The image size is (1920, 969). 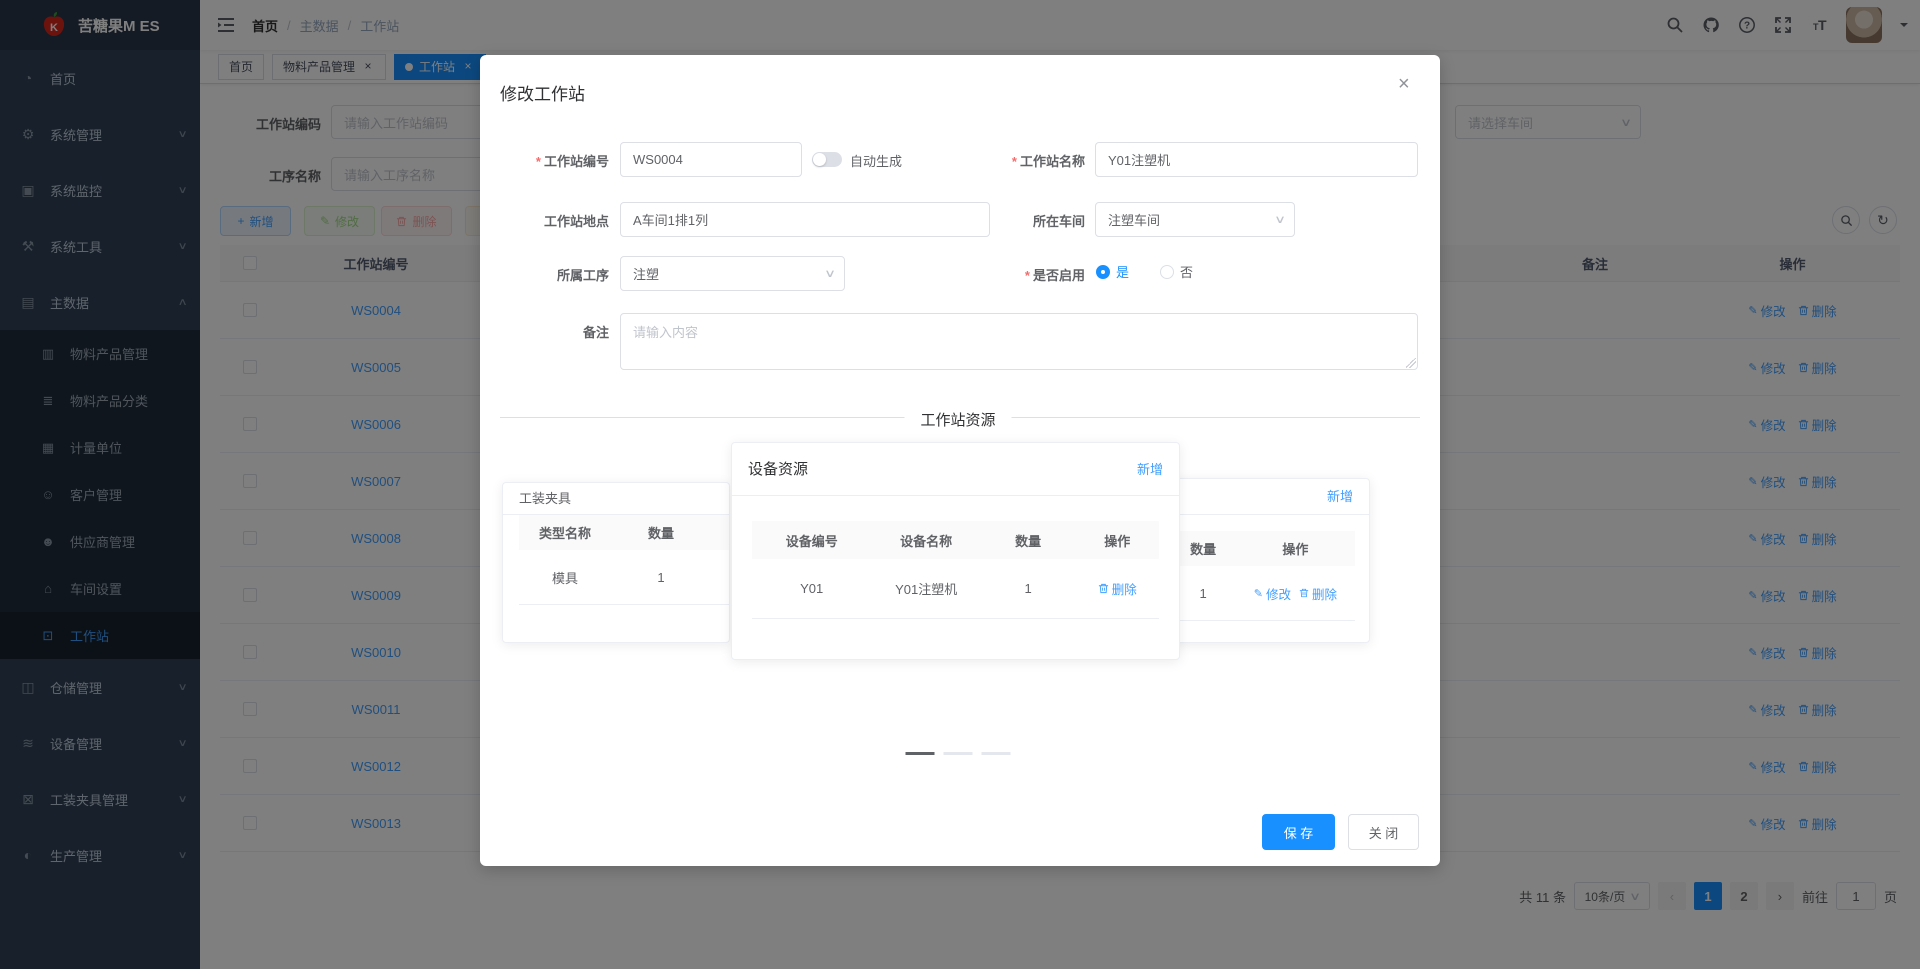 What do you see at coordinates (1195, 219) in the screenshot?
I see `workshop-field-select: 注塑车间 ∨` at bounding box center [1195, 219].